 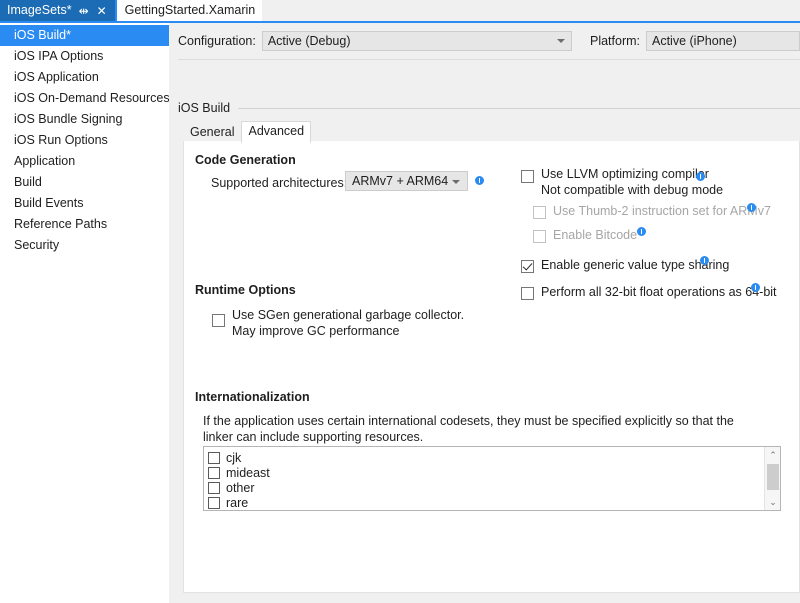 I want to click on platform-label: Platform:, so click(x=614, y=41).